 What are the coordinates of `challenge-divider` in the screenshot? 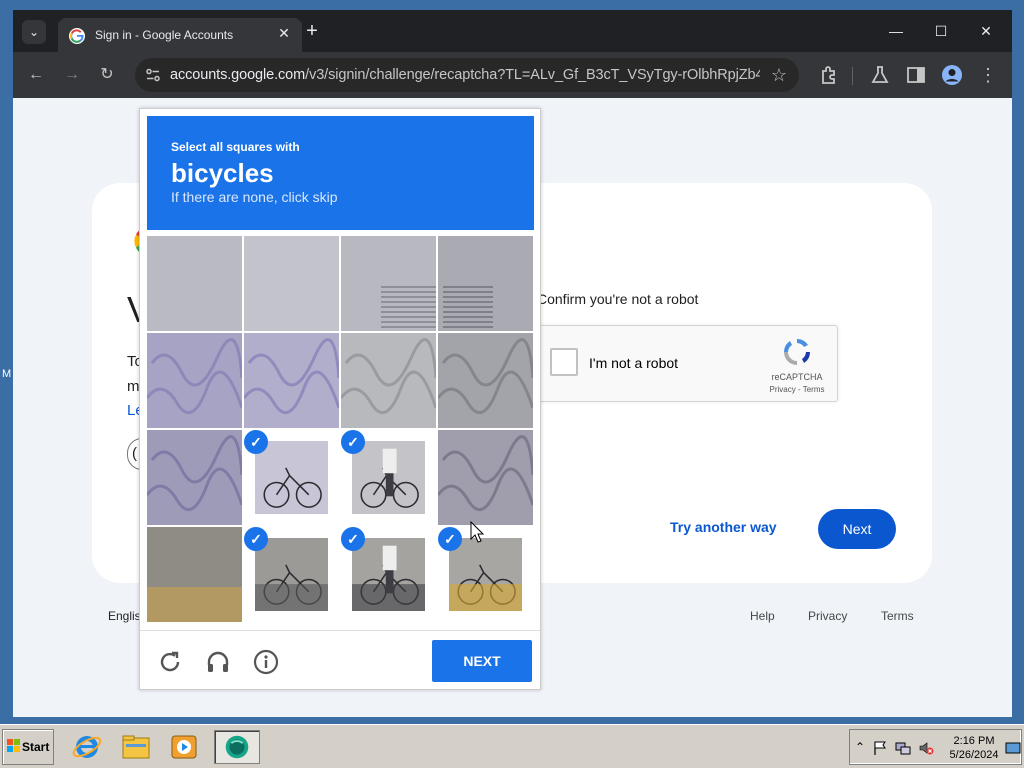 It's located at (340, 630).